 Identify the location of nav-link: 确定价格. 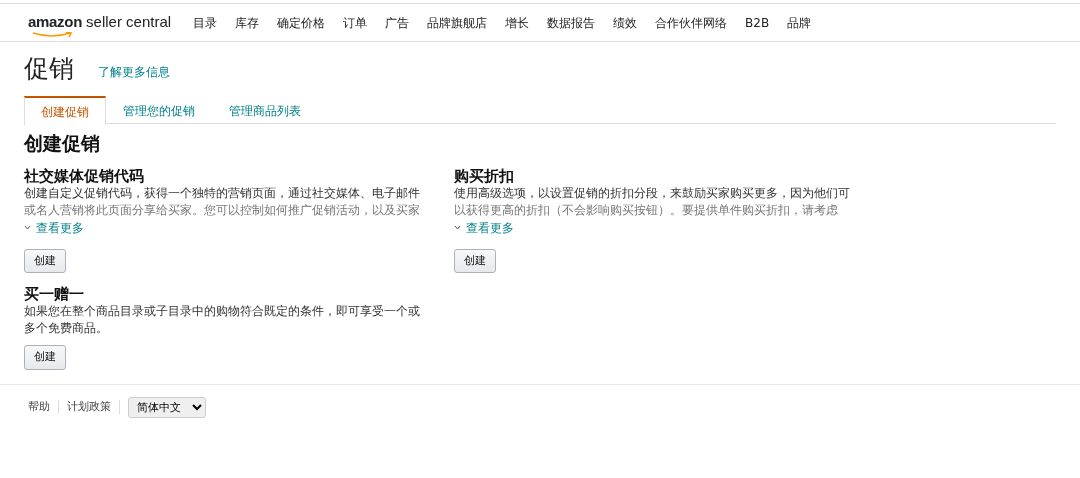
(301, 22).